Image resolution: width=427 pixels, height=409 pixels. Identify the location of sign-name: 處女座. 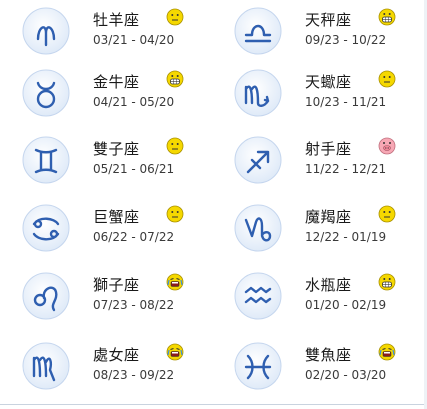
(116, 355).